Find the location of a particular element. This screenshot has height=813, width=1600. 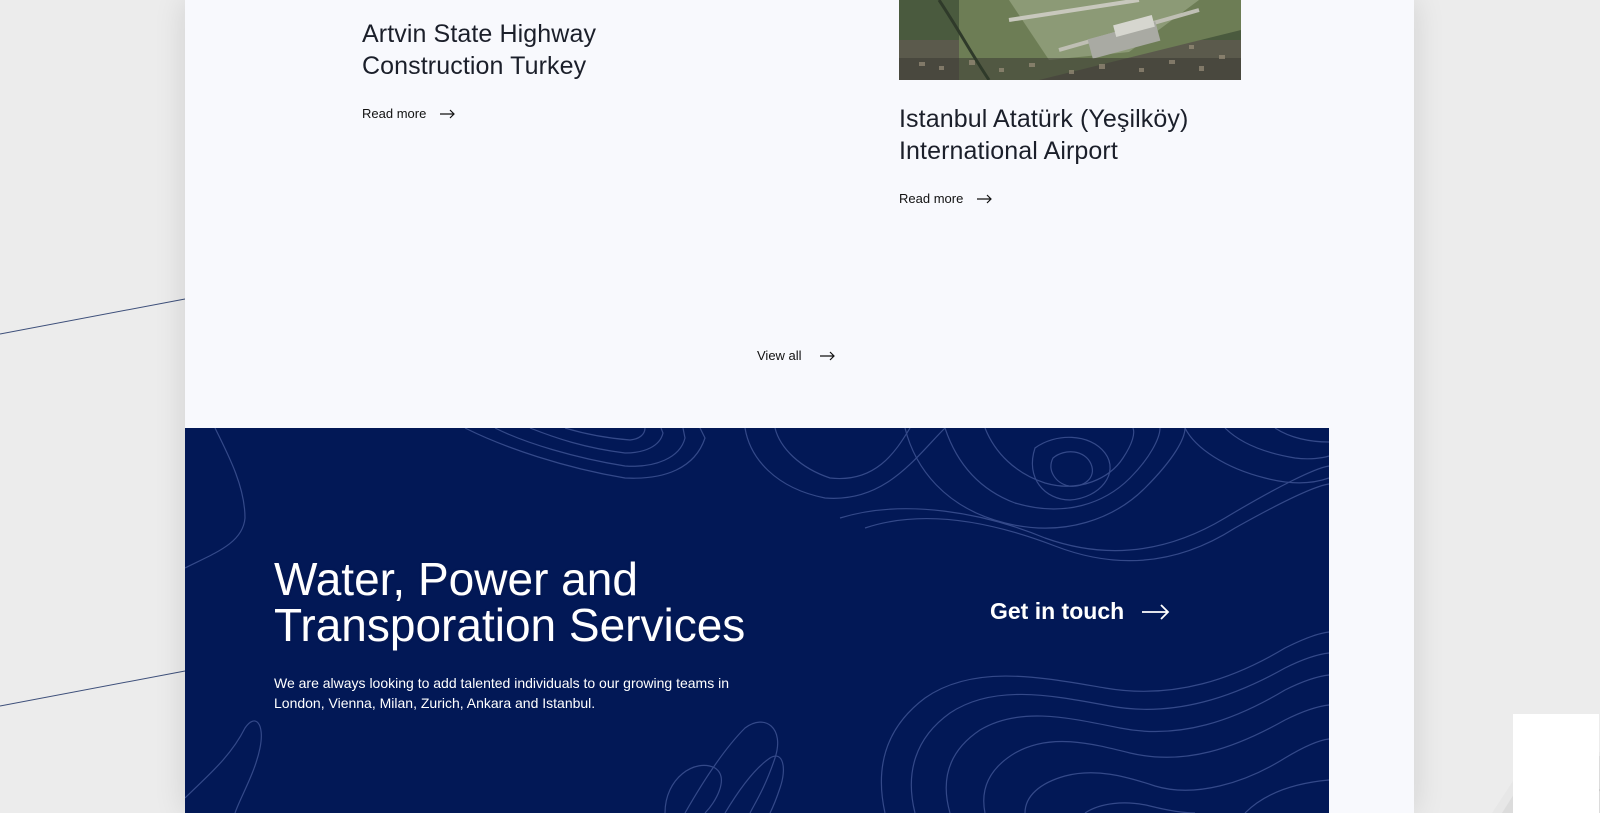

get-in-touch-label: Get in touch is located at coordinates (1057, 611).